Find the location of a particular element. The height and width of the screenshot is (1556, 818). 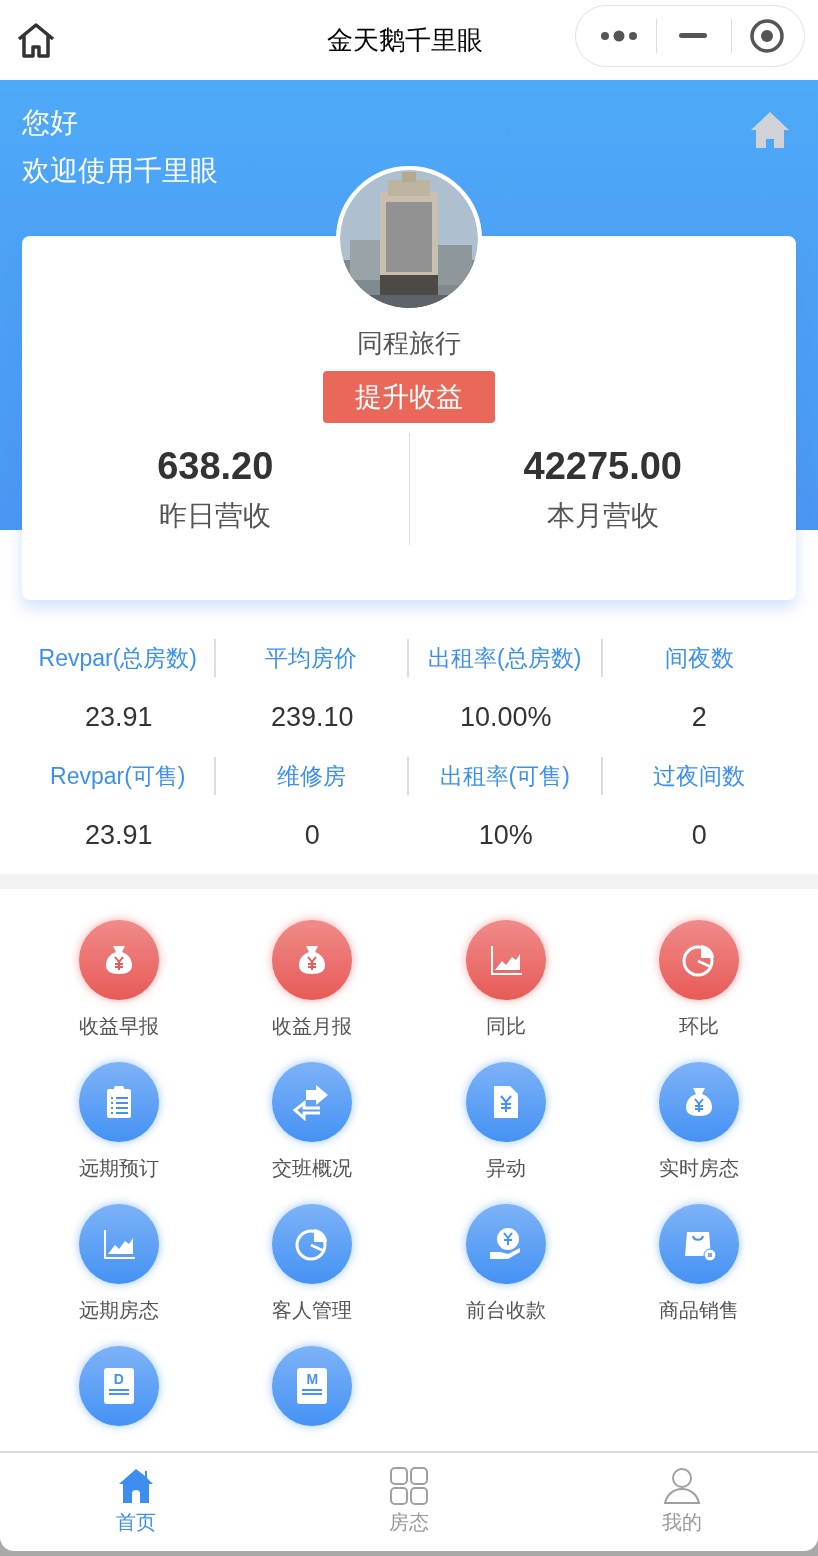

metric-label: 出租率(总房数) is located at coordinates (505, 658).